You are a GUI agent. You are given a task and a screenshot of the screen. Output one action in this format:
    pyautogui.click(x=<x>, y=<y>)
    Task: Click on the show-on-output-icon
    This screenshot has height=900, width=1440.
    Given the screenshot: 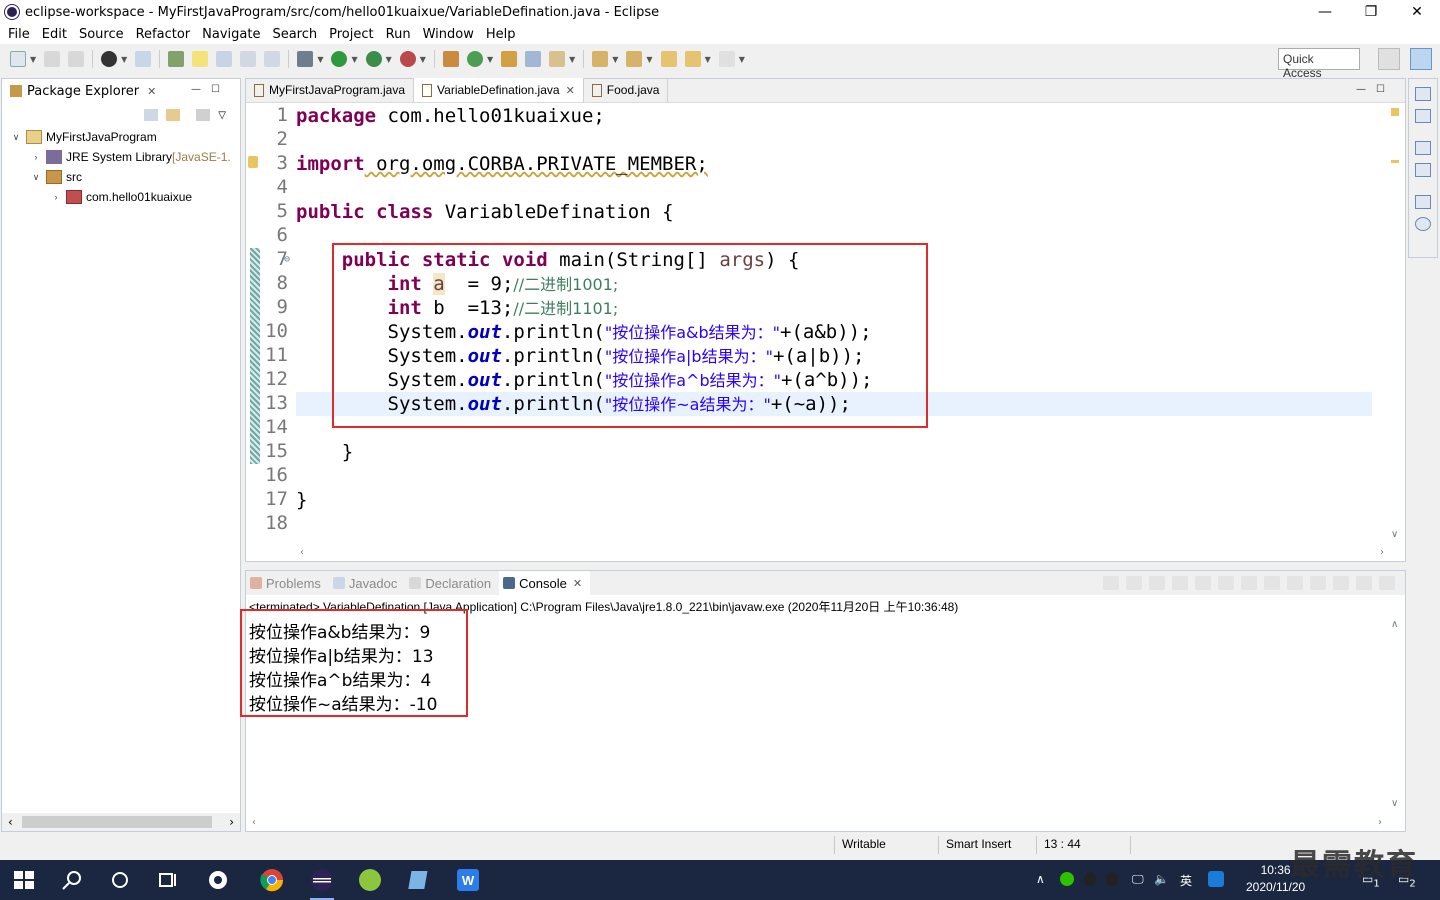 What is the action you would take?
    pyautogui.click(x=1249, y=583)
    